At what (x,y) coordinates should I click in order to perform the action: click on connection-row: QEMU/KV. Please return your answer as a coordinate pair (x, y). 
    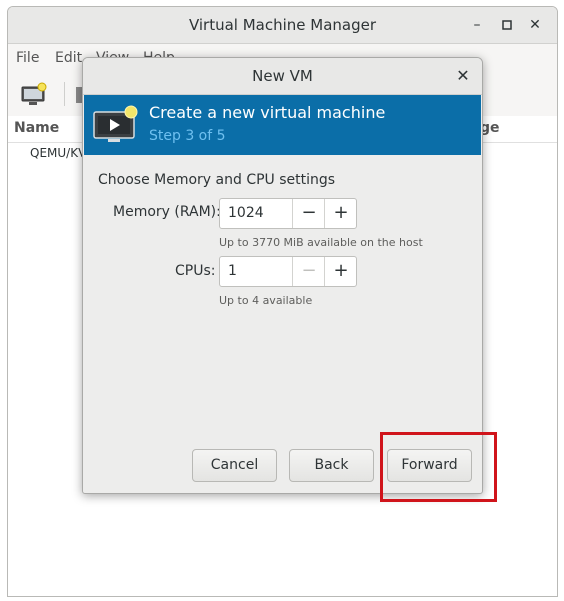
    Looking at the image, I should click on (58, 153).